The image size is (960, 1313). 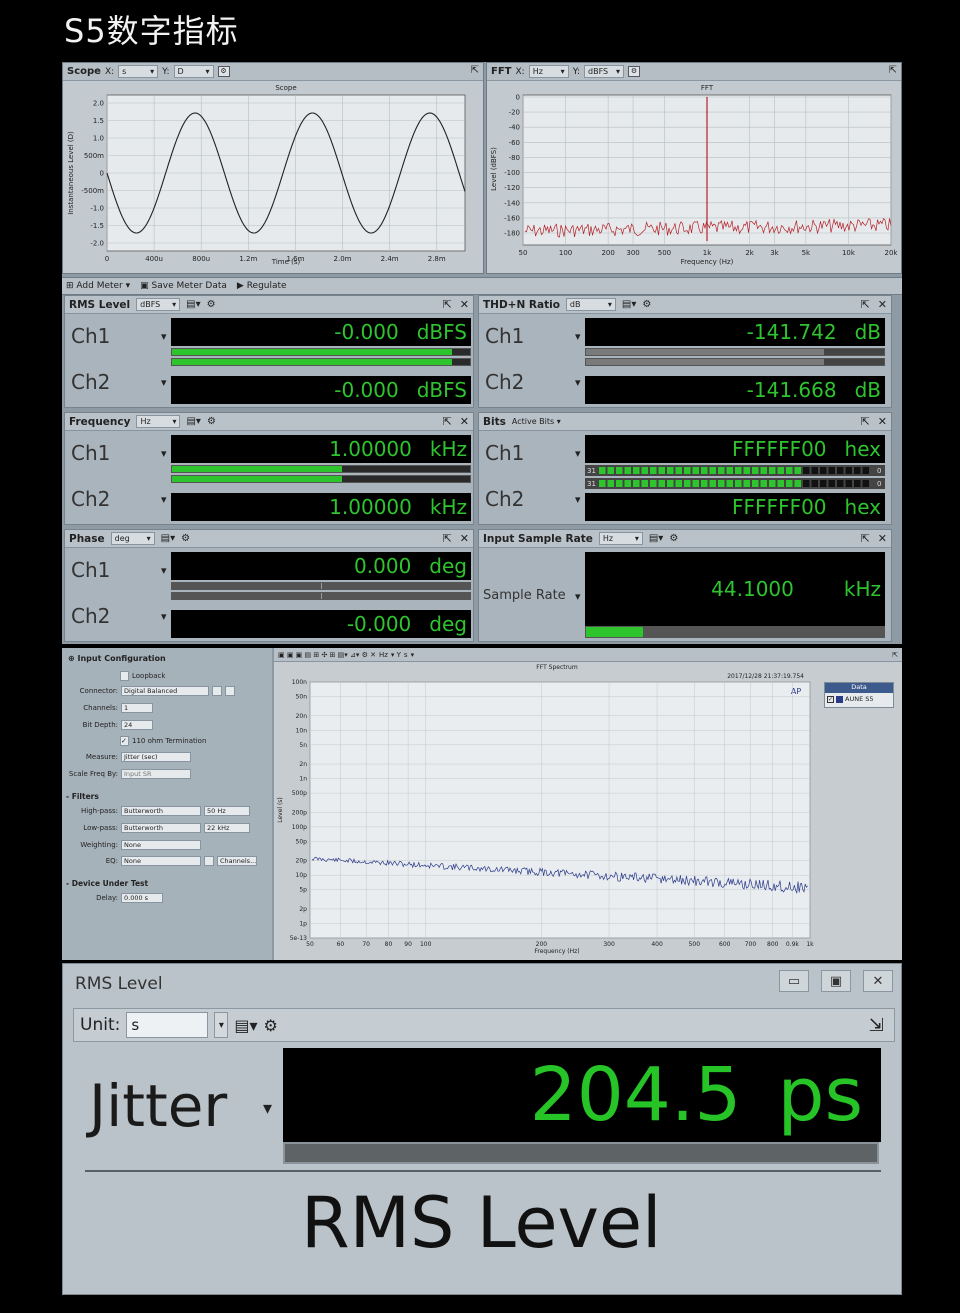 What do you see at coordinates (390, 259) in the screenshot?
I see `x-tick-label: 2.4m` at bounding box center [390, 259].